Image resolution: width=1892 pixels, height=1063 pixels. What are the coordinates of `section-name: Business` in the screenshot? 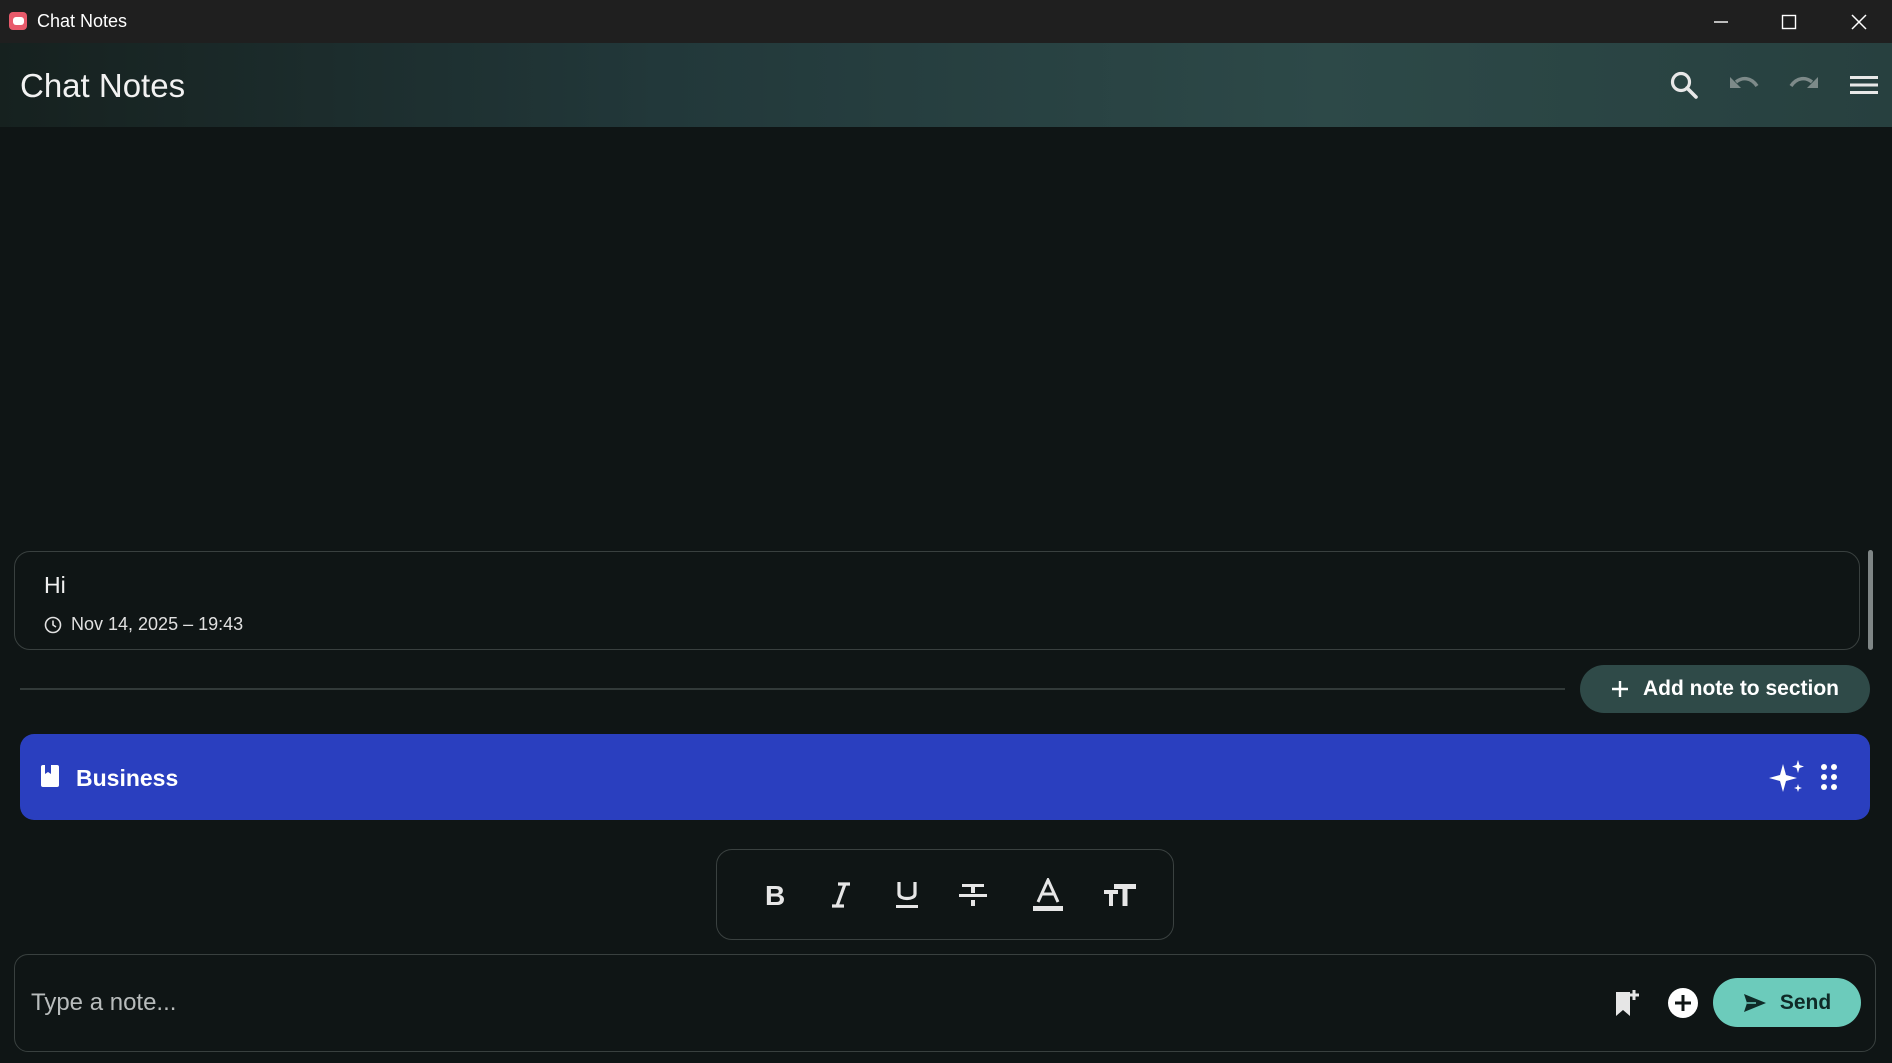 It's located at (127, 778).